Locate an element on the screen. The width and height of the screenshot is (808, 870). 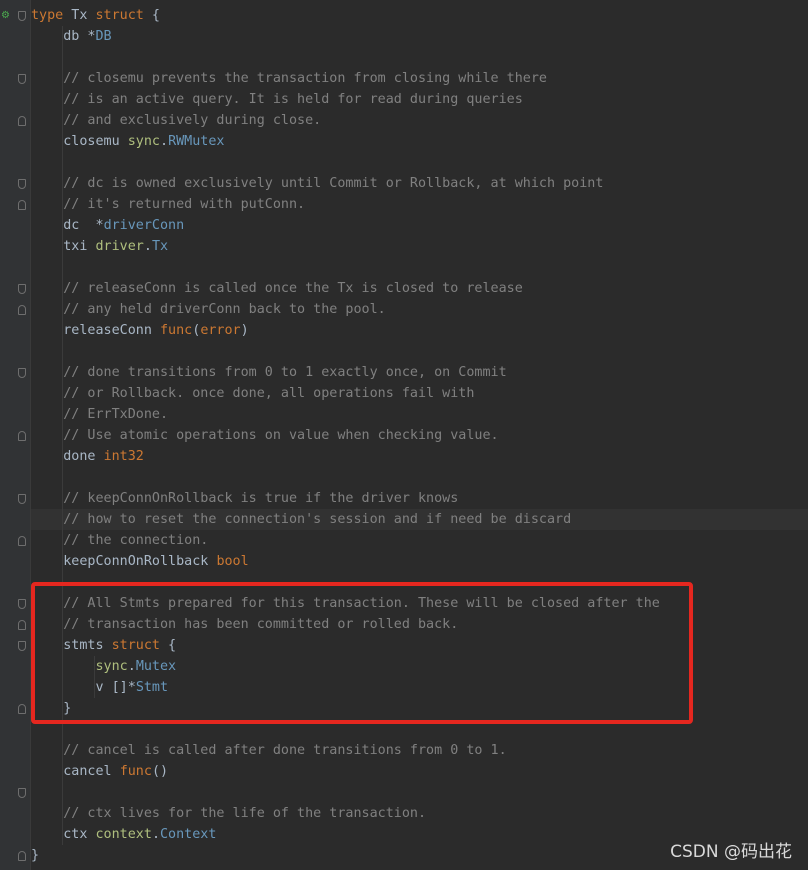
code-line: keepConnOnRollback bool is located at coordinates (419, 561).